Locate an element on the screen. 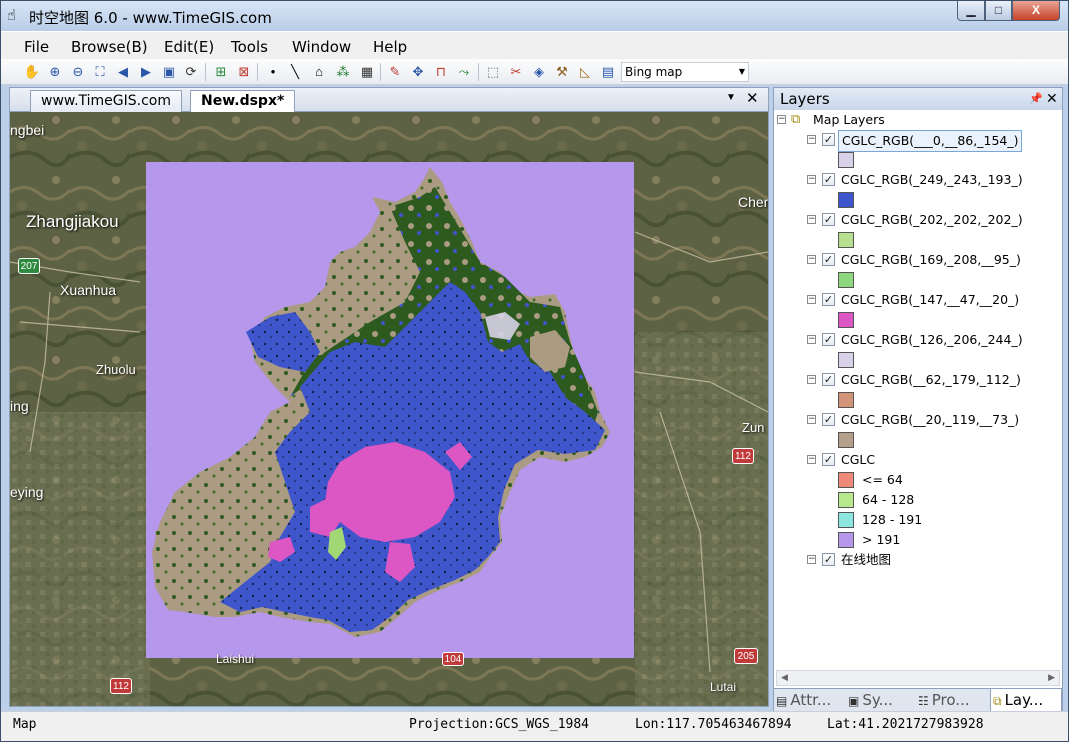  zoom-out-icon: ⊖ is located at coordinates (78, 72).